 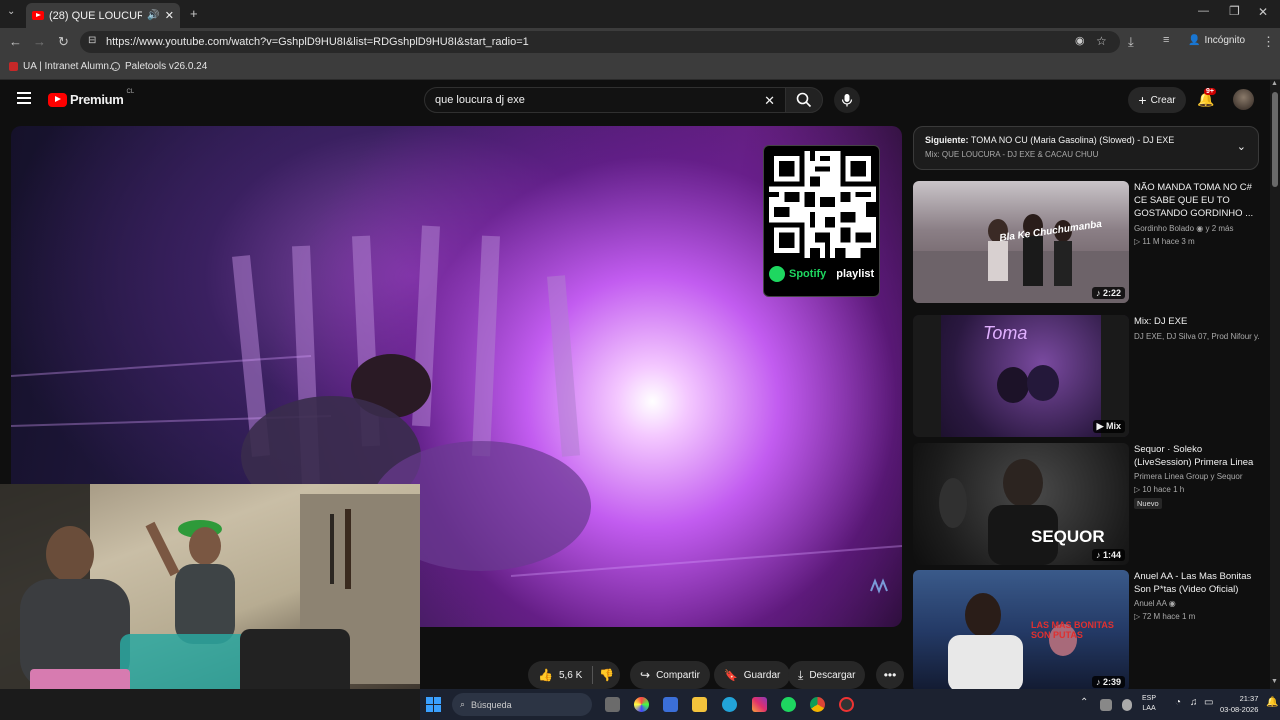 I want to click on bookmark-star-icon: ☆, so click(x=1101, y=41).